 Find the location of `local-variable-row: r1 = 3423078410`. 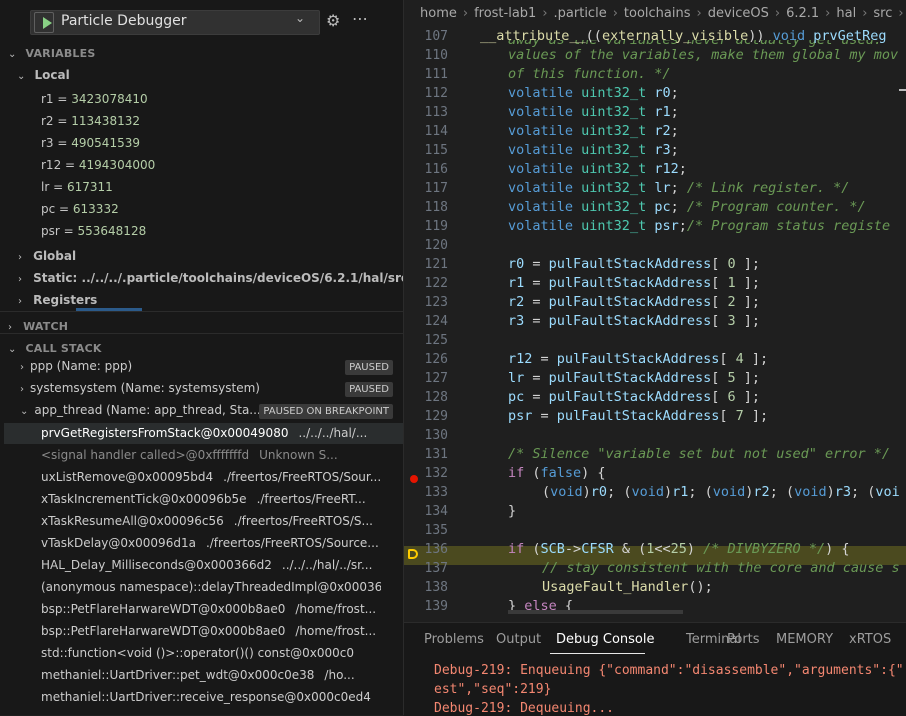

local-variable-row: r1 = 3423078410 is located at coordinates (94, 99).